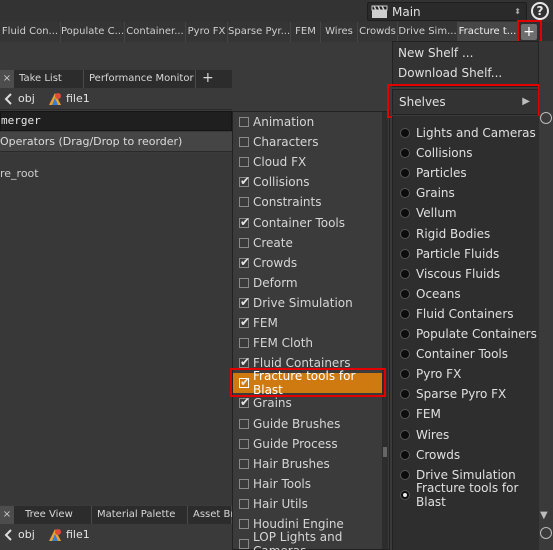 This screenshot has height=550, width=553. I want to click on shelf-set-item: Particles, so click(465, 173).